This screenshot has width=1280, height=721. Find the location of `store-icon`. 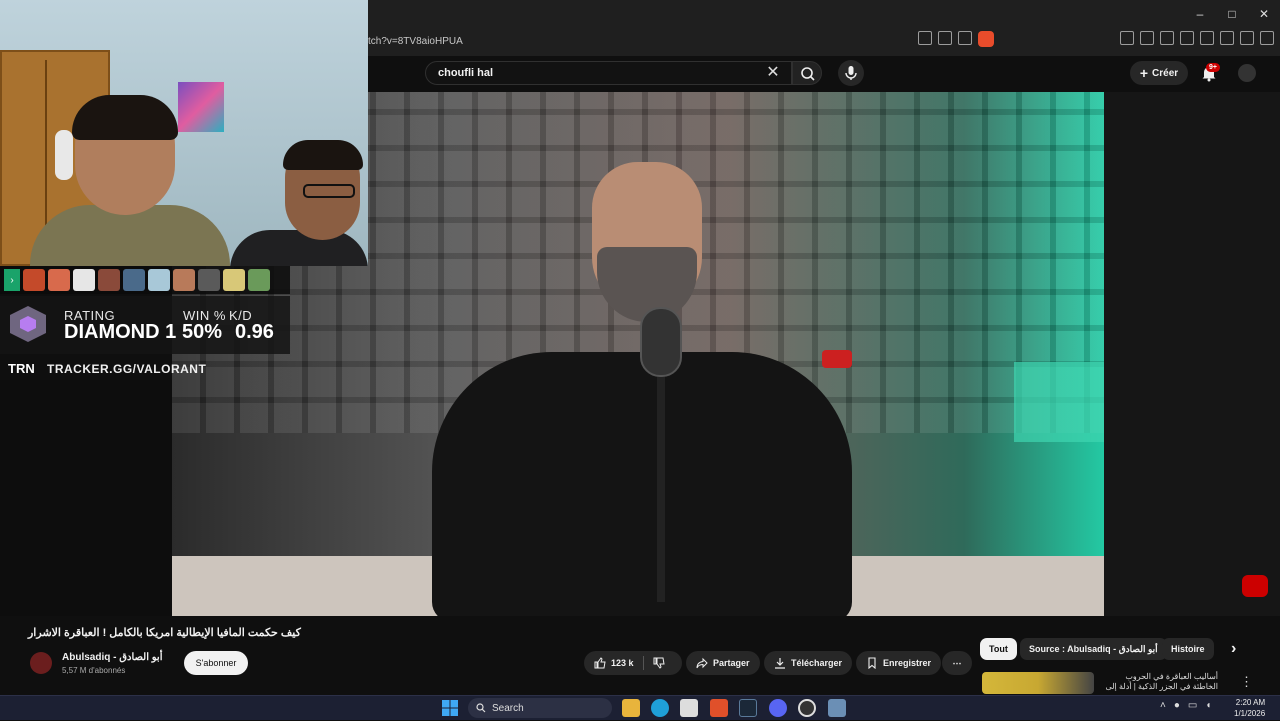

store-icon is located at coordinates (689, 708).